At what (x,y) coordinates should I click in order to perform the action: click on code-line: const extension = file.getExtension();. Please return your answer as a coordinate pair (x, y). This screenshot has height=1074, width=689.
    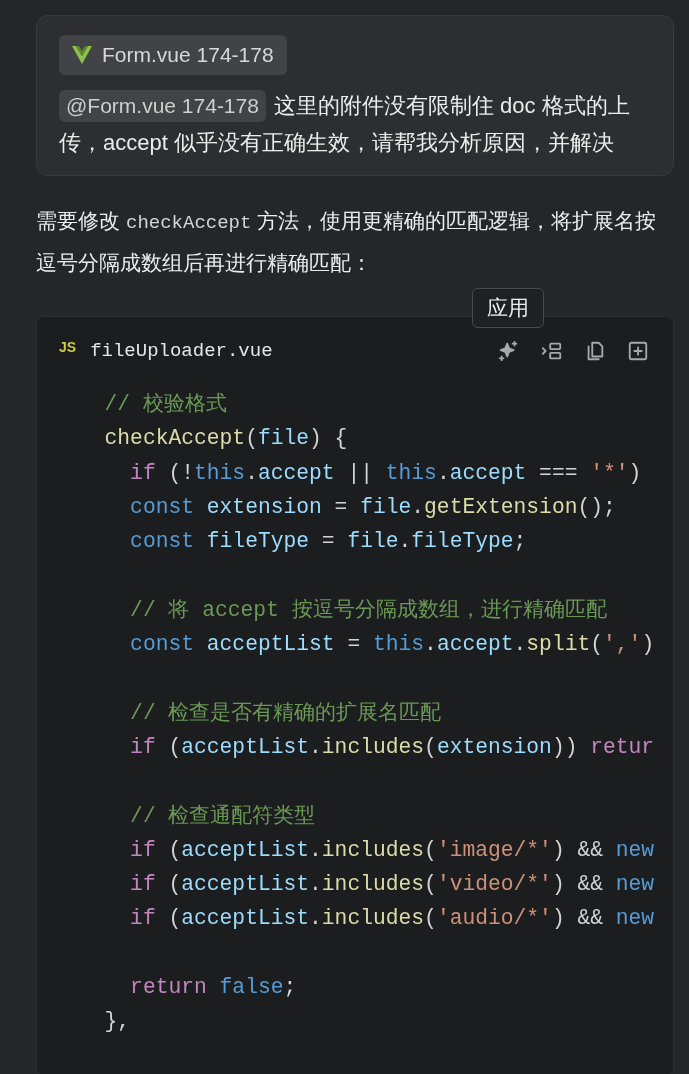
    Looking at the image, I should click on (372, 507).